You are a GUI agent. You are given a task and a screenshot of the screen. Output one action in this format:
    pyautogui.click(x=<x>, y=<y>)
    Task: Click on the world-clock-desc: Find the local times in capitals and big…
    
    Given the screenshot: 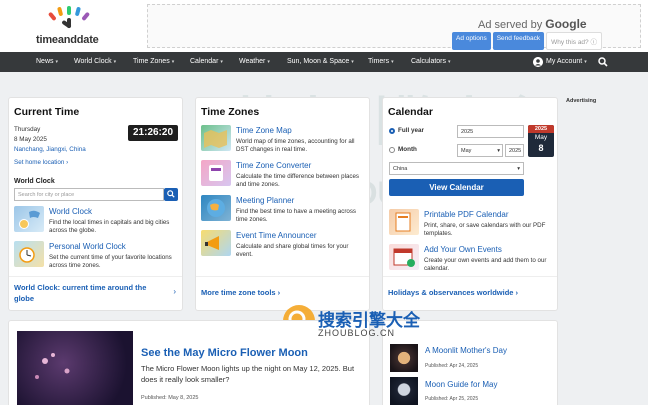 What is the action you would take?
    pyautogui.click(x=109, y=226)
    